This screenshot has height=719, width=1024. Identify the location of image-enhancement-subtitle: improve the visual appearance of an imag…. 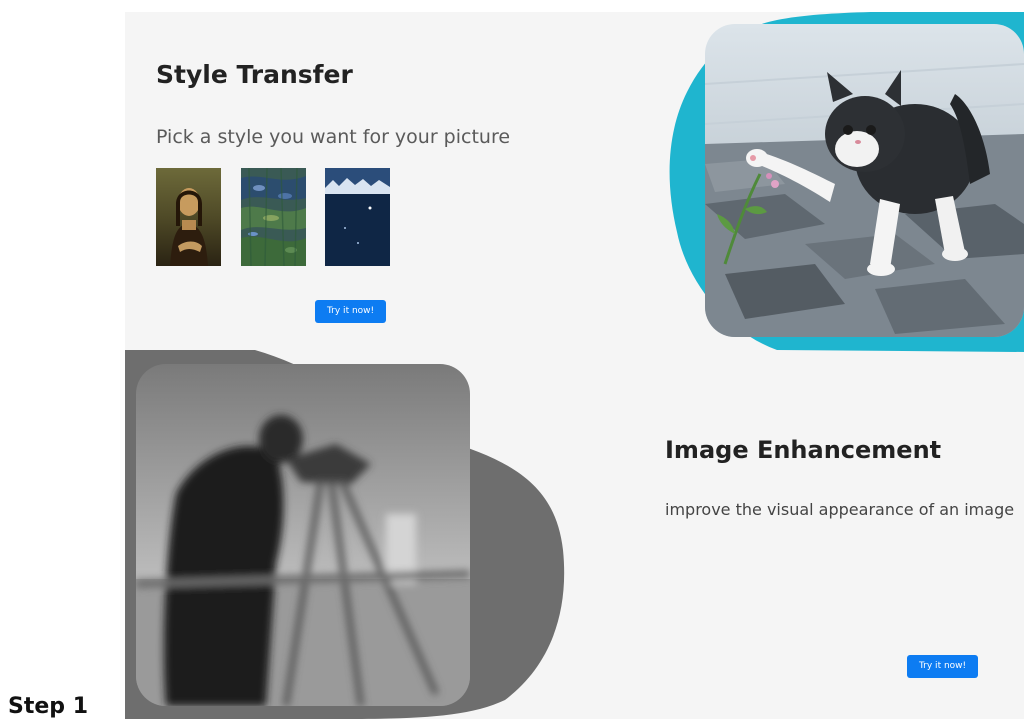
(840, 509).